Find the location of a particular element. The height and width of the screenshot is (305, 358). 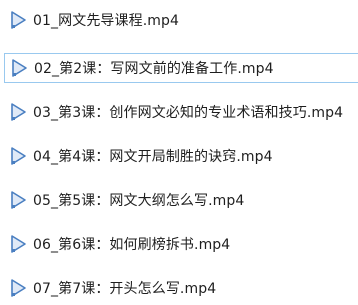

file-item: 07_第7课：开头怎么写.mp4 is located at coordinates (181, 288).